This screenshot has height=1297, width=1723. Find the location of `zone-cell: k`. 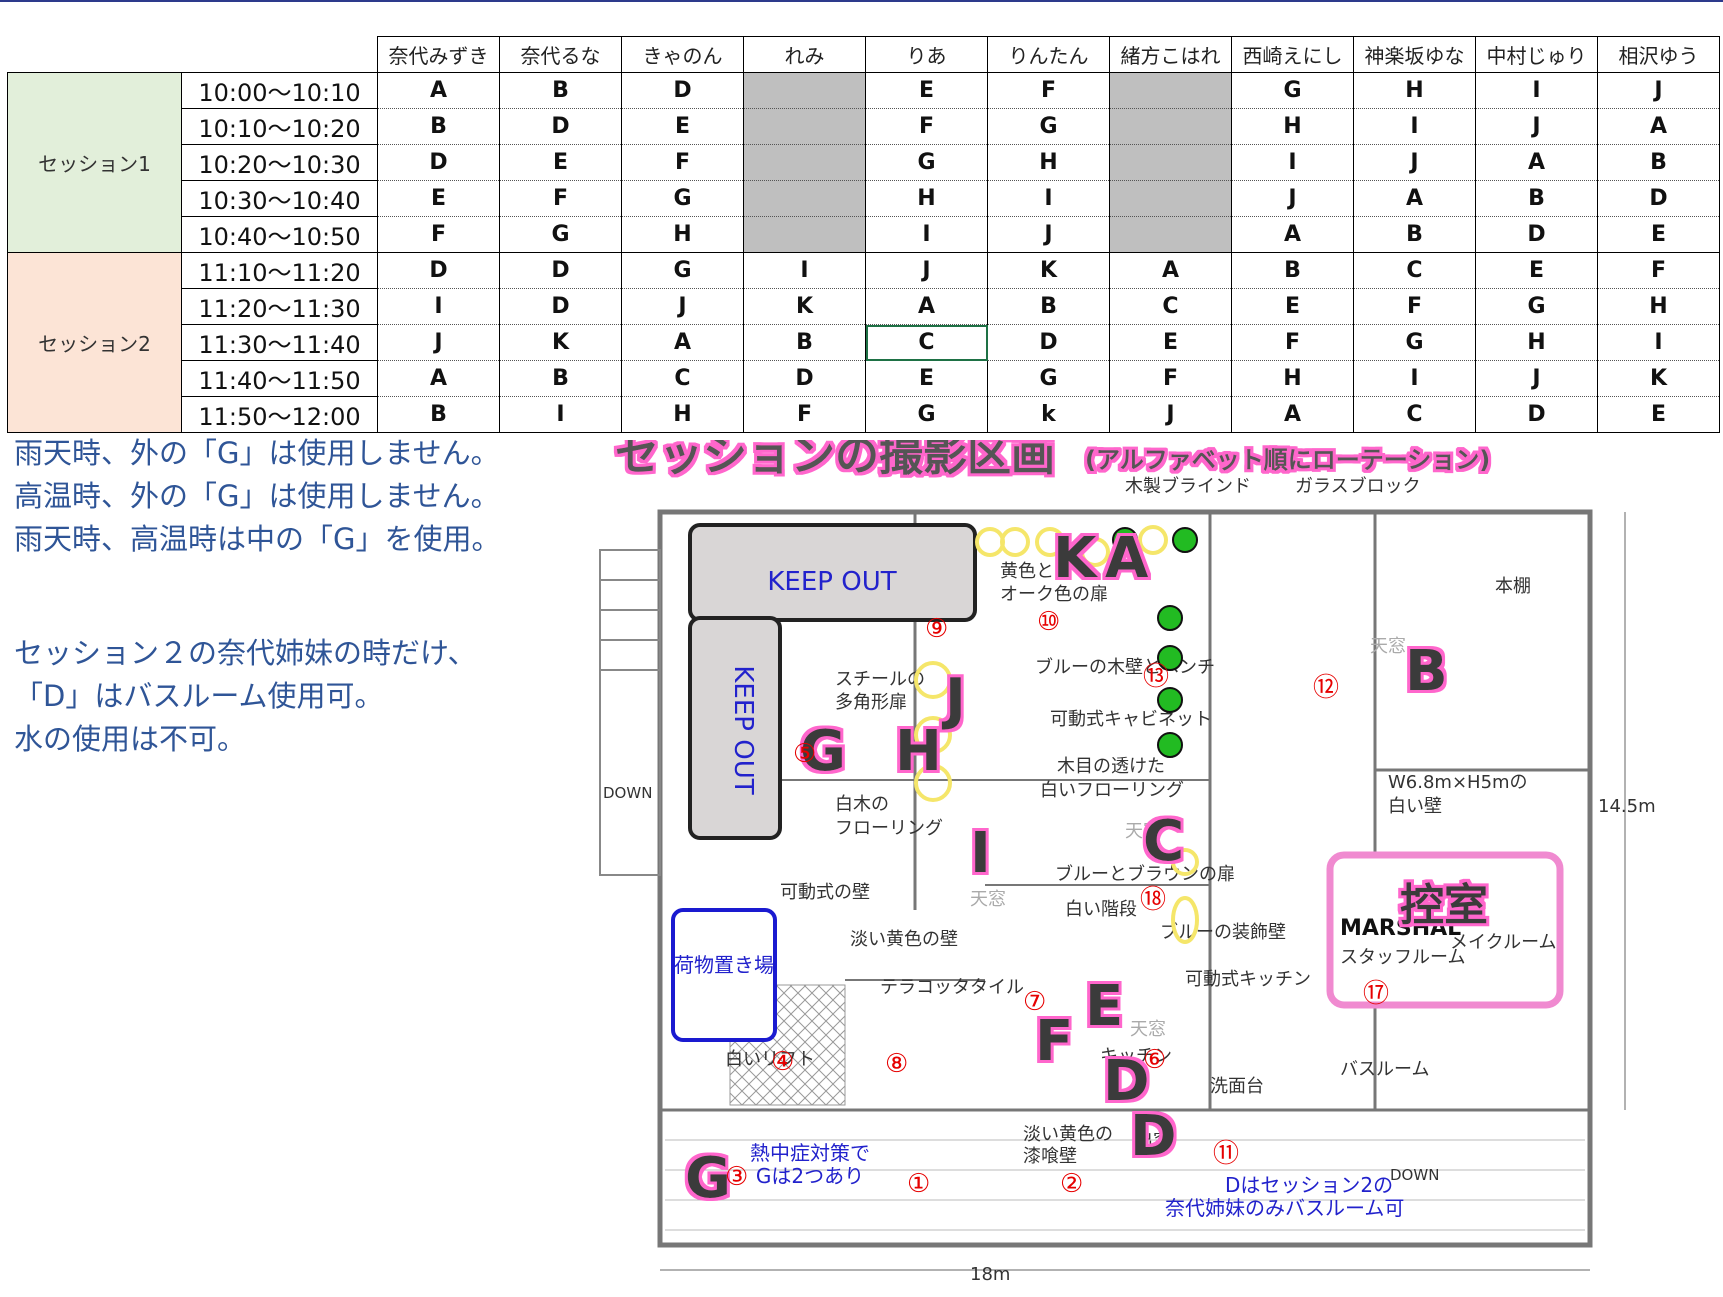

zone-cell: k is located at coordinates (1048, 414).